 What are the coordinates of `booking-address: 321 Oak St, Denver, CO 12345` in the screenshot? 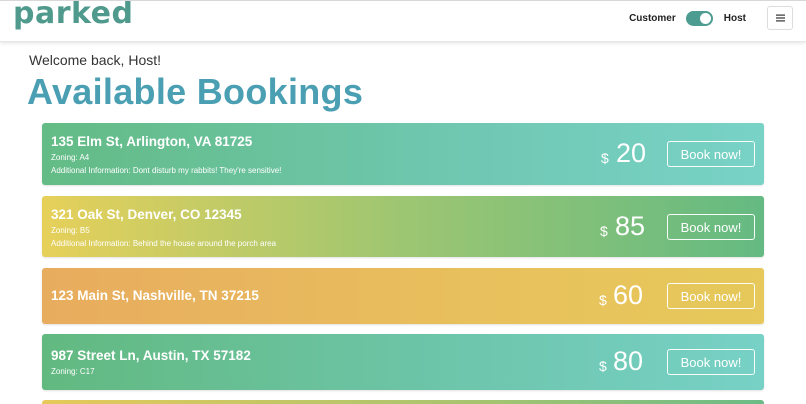 It's located at (146, 214).